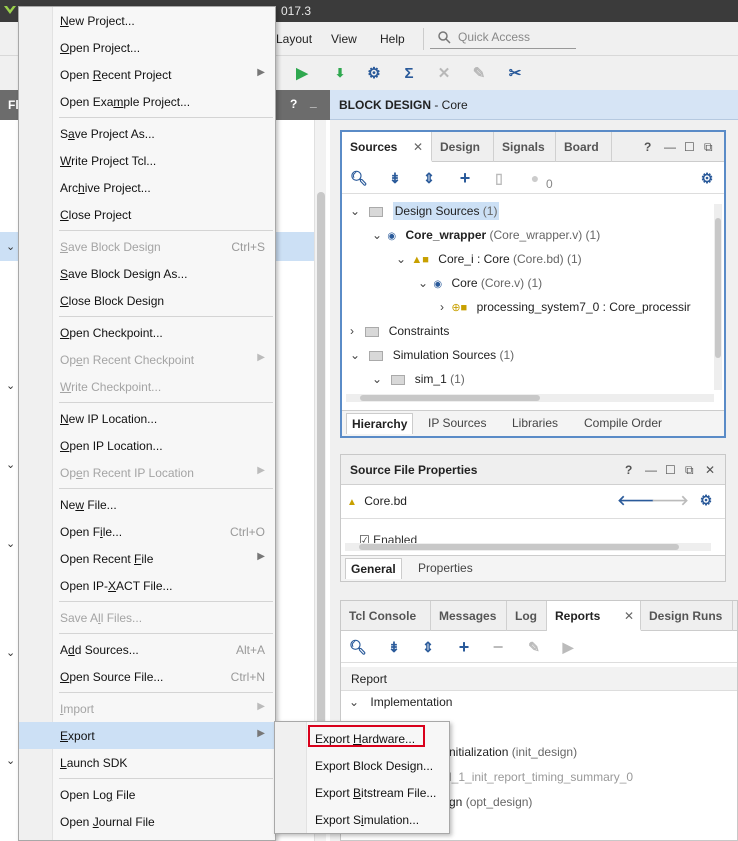 Image resolution: width=738 pixels, height=841 pixels. Describe the element at coordinates (392, 39) in the screenshot. I see `menu-help: Help` at that location.